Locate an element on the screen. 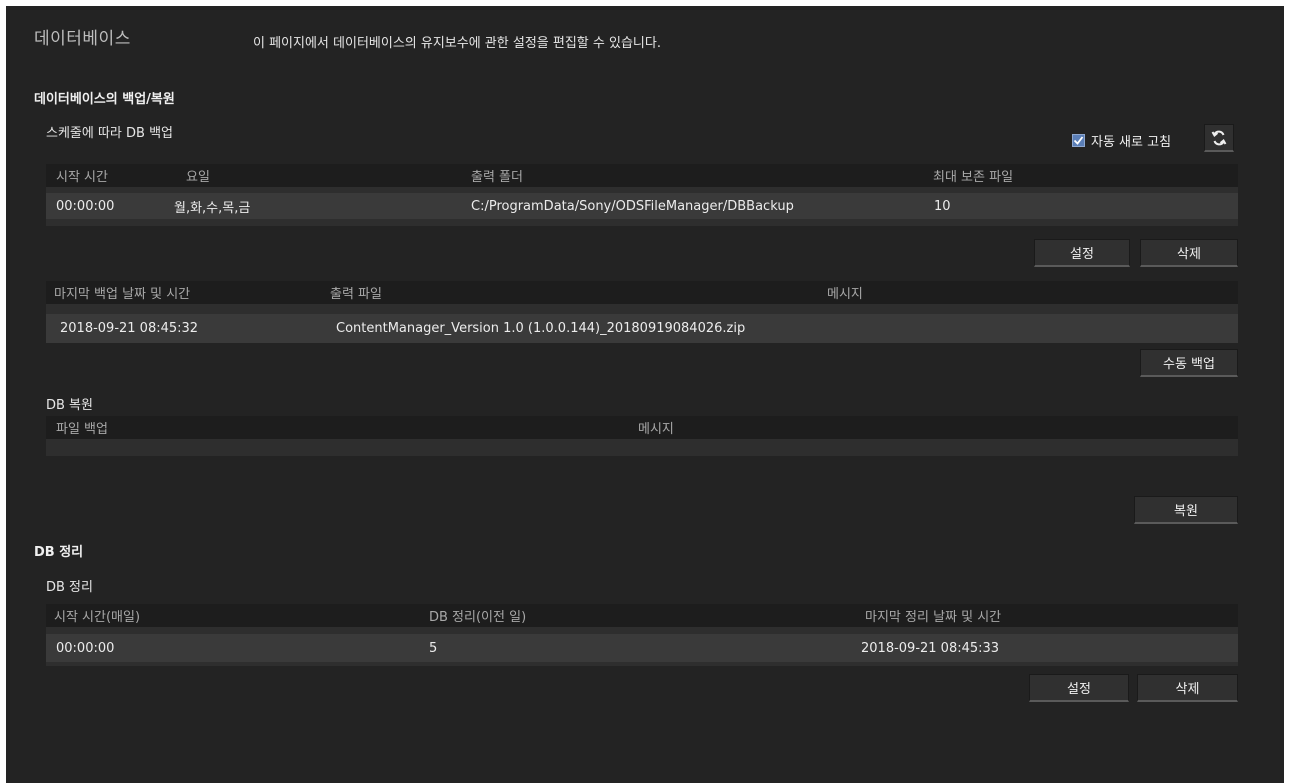 The width and height of the screenshot is (1290, 783). refresh-button is located at coordinates (1219, 138).